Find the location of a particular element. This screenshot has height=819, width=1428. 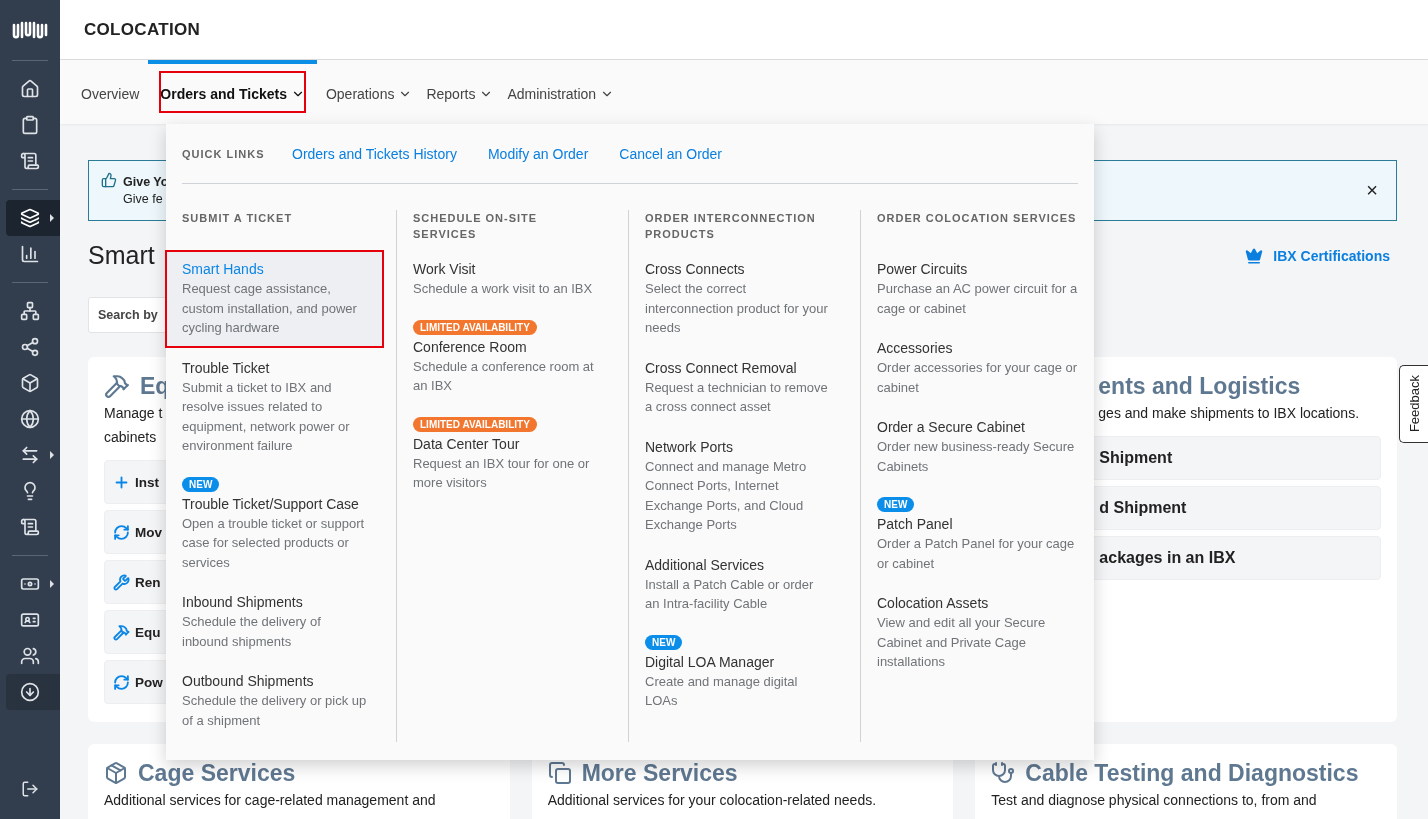

item-title: Outbound Shipments is located at coordinates (248, 681).